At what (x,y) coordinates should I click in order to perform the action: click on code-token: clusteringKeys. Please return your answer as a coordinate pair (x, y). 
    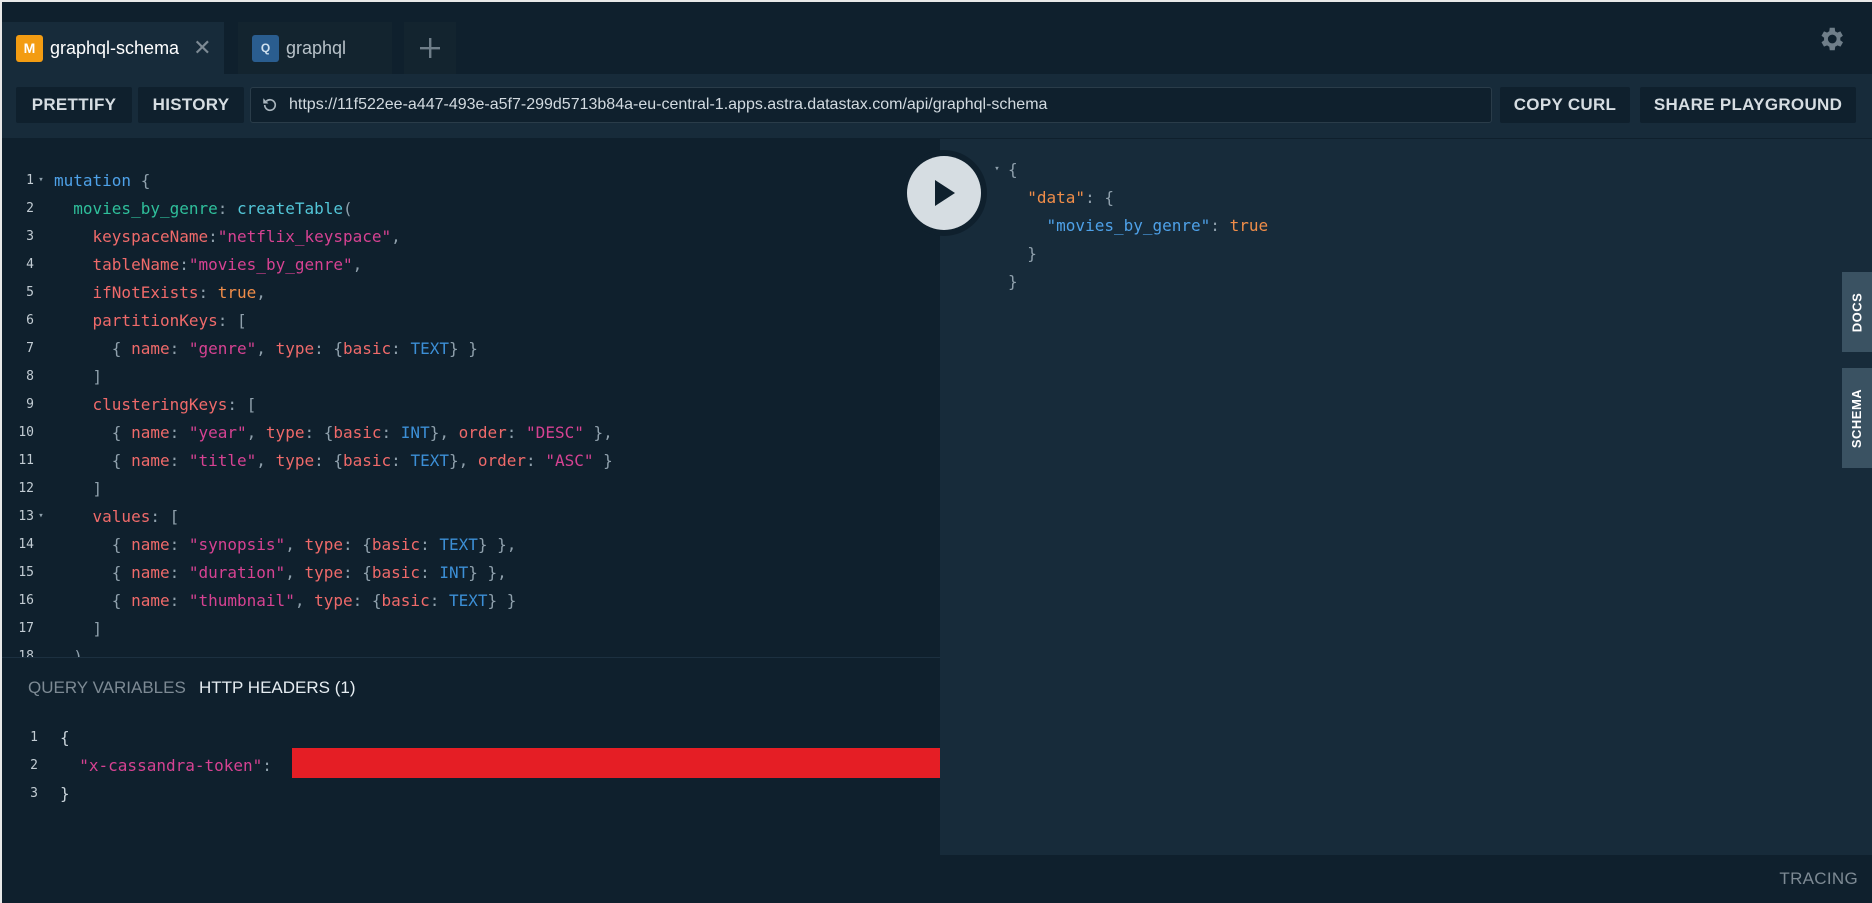
    Looking at the image, I should click on (141, 404).